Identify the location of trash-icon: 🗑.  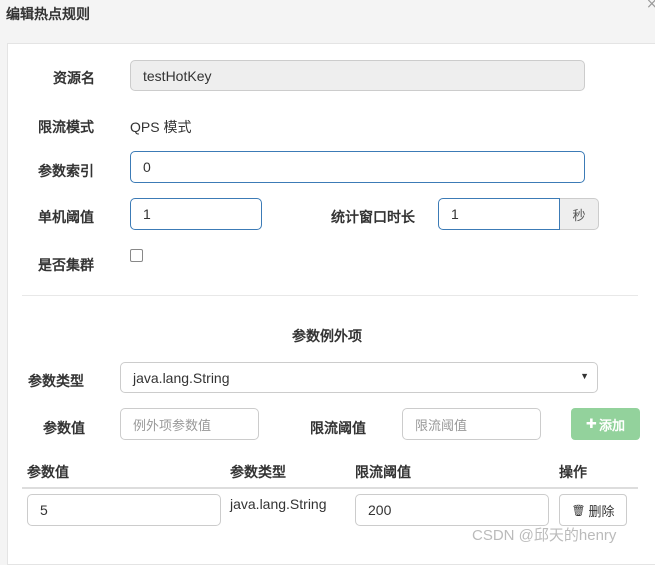
(578, 510).